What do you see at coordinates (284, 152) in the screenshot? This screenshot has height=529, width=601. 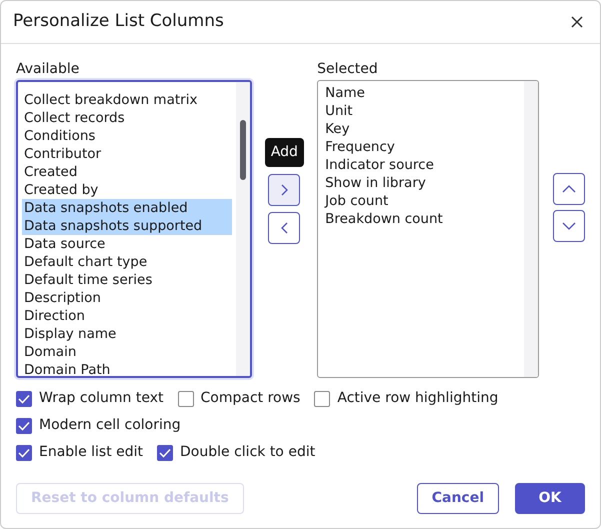 I see `tooltip: Add` at bounding box center [284, 152].